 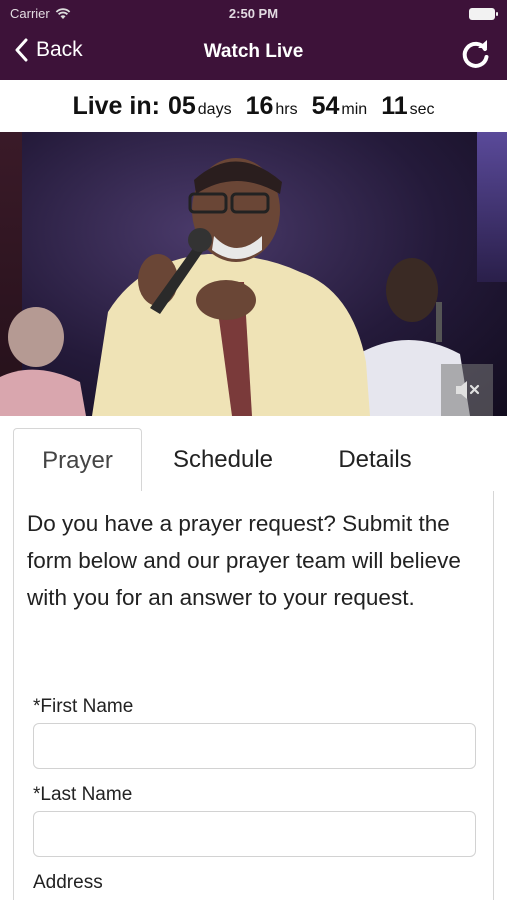 I want to click on status-time: 2:50 PM, so click(x=253, y=13).